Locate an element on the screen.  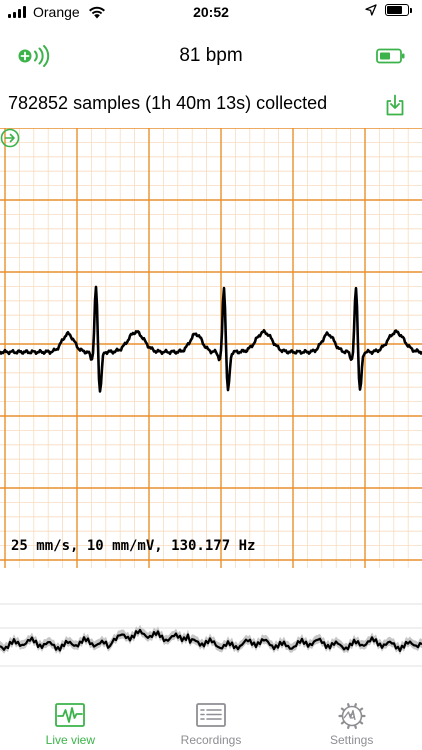
status-time: 20:52 is located at coordinates (211, 12).